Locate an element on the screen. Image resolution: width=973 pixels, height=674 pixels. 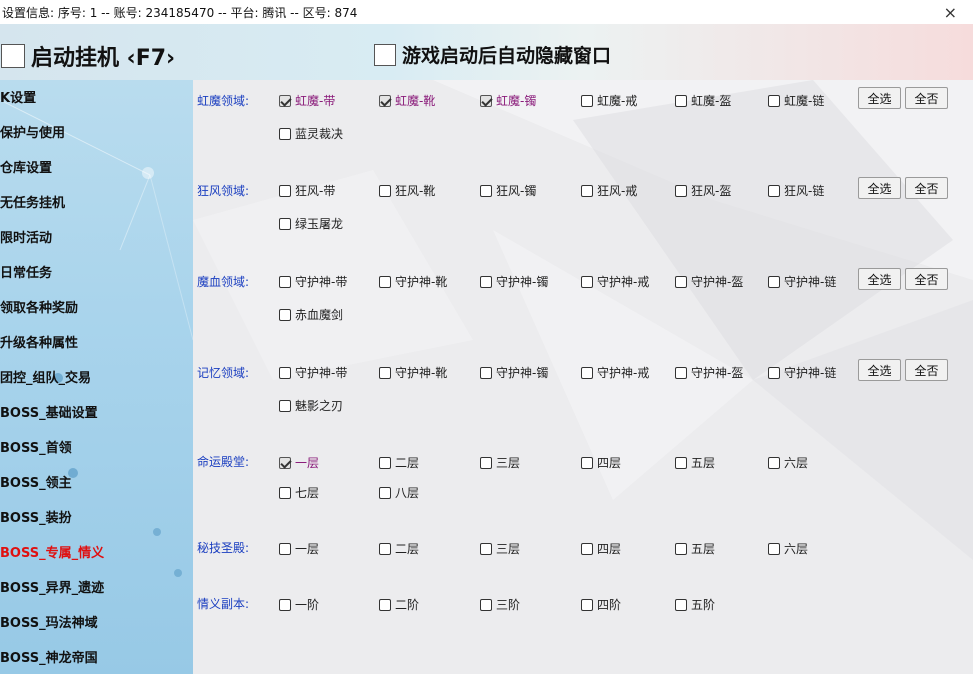
option-checkbox: 四阶 is located at coordinates (601, 604).